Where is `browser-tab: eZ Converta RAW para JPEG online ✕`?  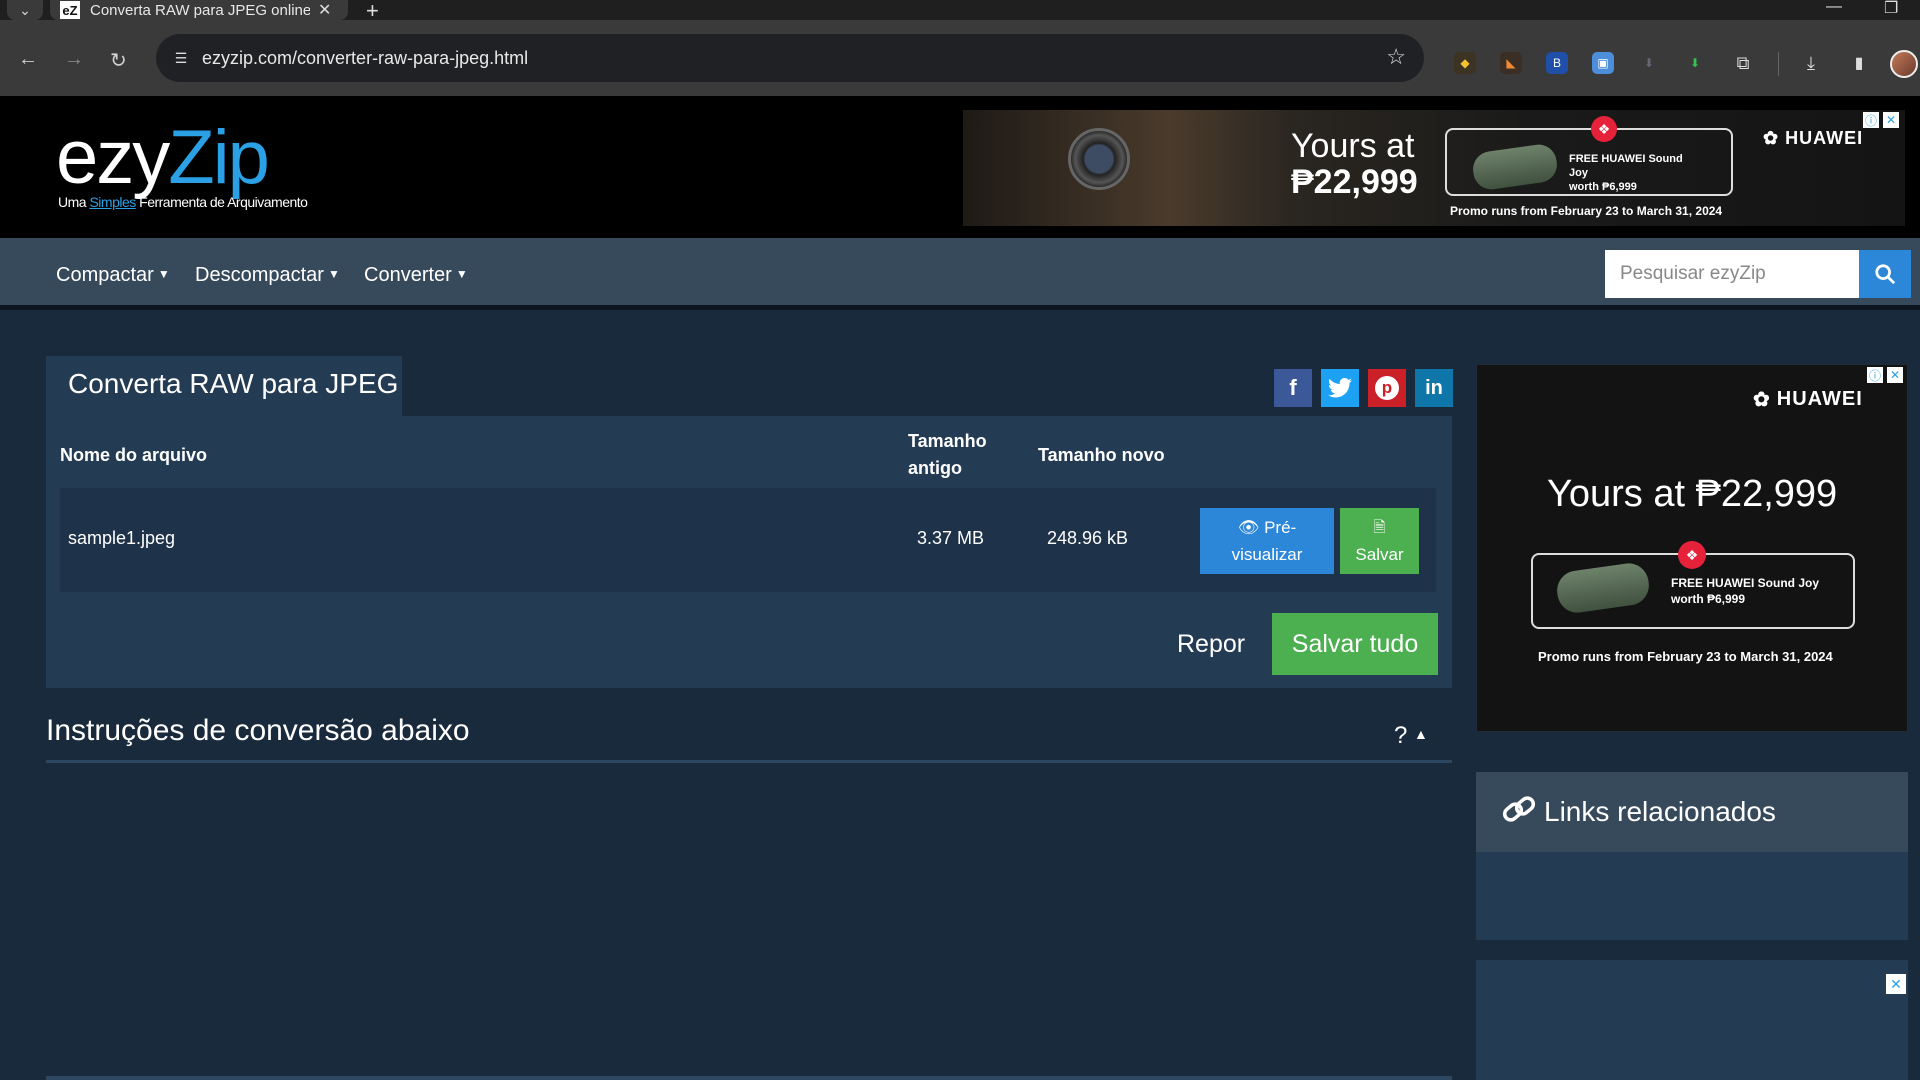
browser-tab: eZ Converta RAW para JPEG online ✕ is located at coordinates (199, 10).